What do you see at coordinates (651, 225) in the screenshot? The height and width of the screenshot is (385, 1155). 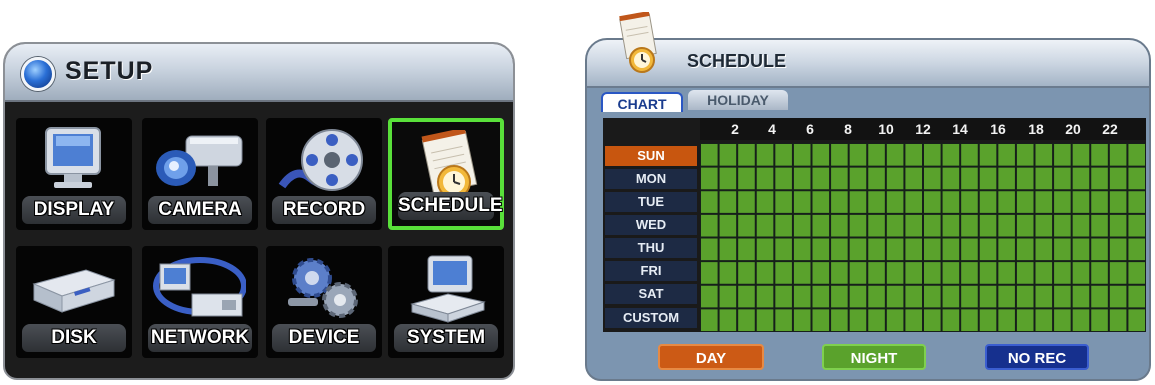 I see `day-row-wed: WED` at bounding box center [651, 225].